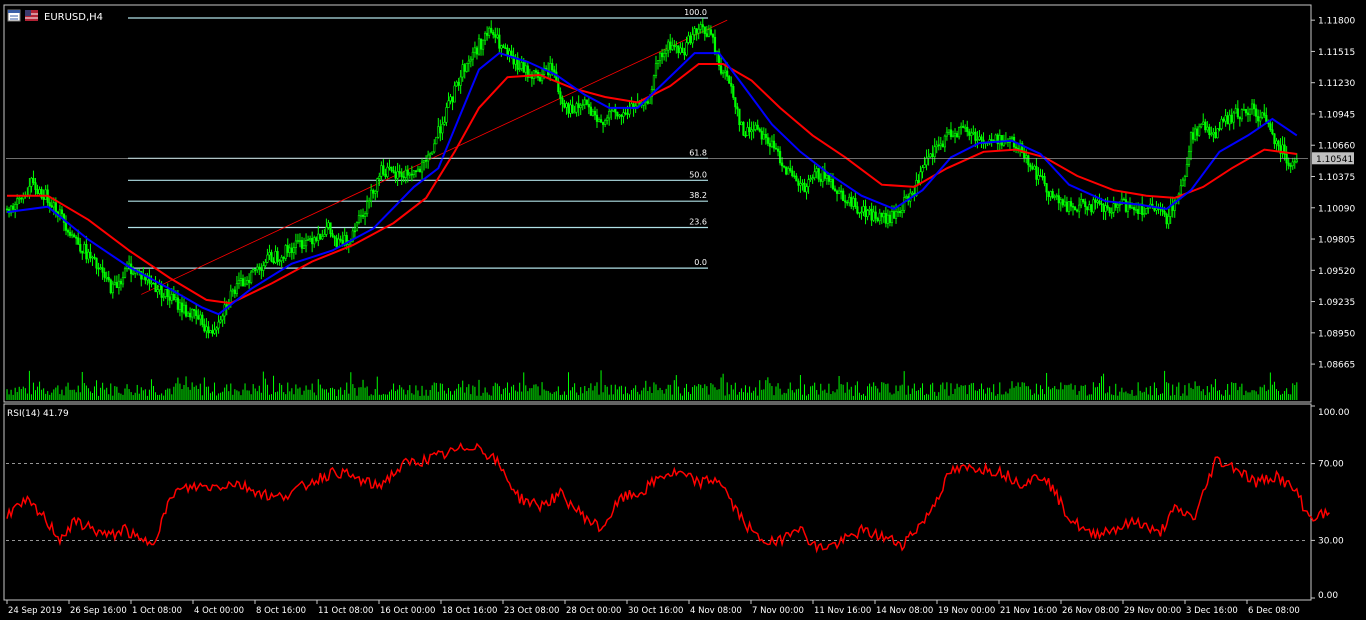 This screenshot has height=620, width=1366. What do you see at coordinates (1334, 160) in the screenshot?
I see `current-price-value: 1.10541` at bounding box center [1334, 160].